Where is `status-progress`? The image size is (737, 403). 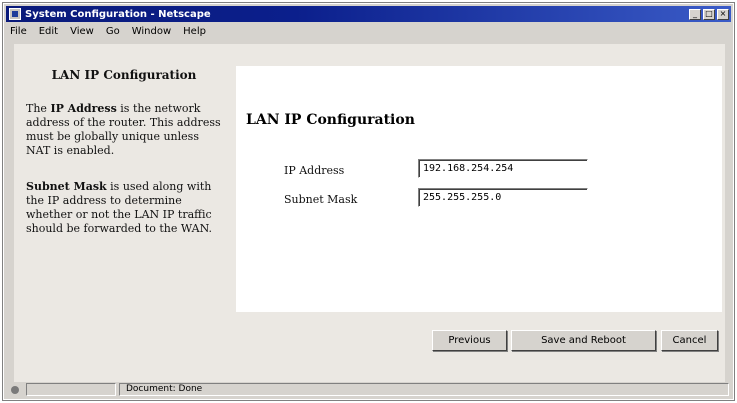
status-progress is located at coordinates (71, 389).